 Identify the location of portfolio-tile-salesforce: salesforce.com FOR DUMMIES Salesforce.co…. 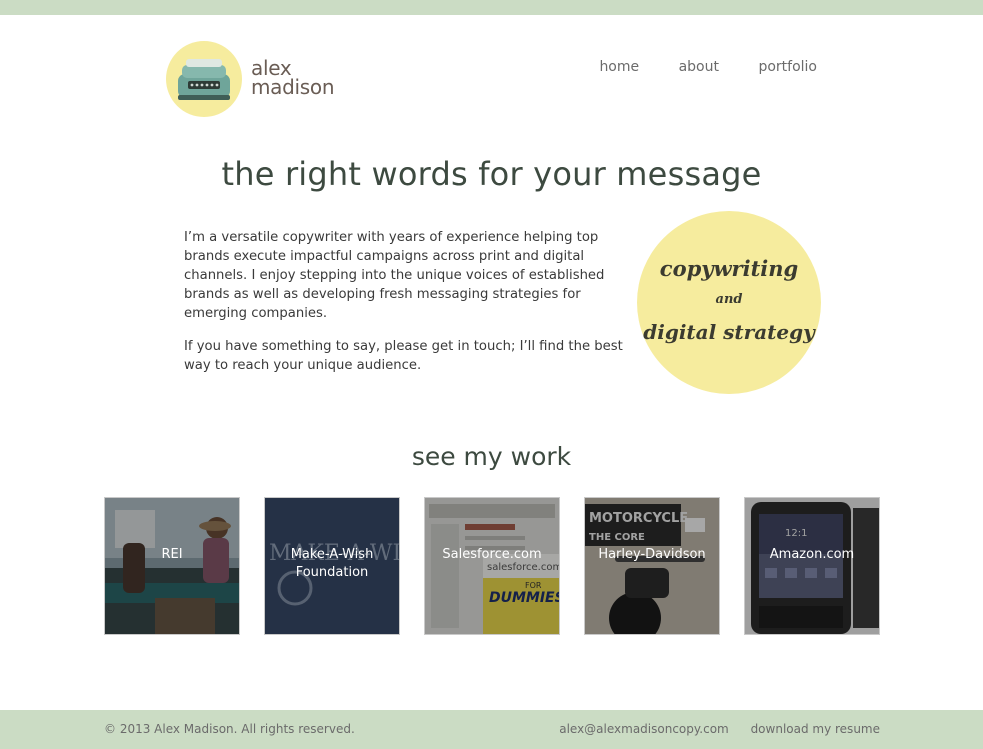
(492, 566).